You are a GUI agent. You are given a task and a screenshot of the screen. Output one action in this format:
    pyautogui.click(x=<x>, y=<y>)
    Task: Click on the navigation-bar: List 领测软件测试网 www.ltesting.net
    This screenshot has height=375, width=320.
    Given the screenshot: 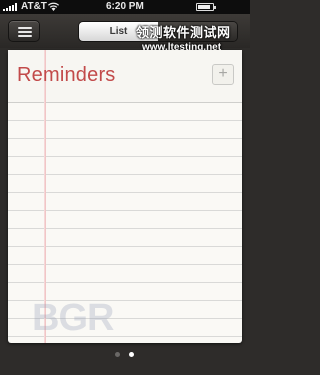 What is the action you would take?
    pyautogui.click(x=125, y=33)
    